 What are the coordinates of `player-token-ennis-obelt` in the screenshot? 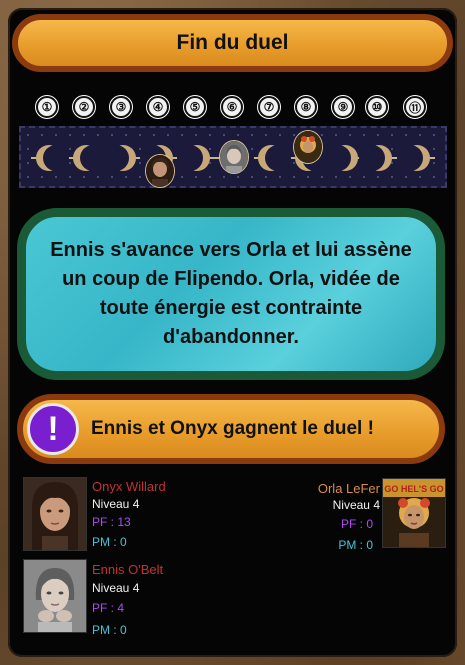 It's located at (234, 157).